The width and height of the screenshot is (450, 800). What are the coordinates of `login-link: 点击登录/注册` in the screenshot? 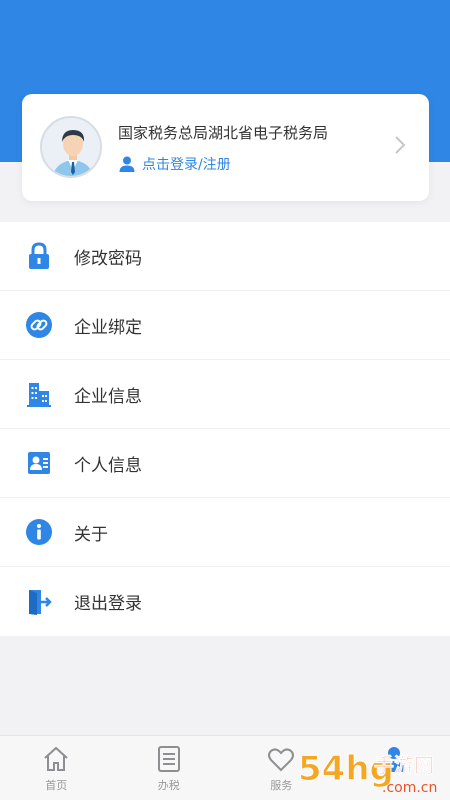 It's located at (174, 164).